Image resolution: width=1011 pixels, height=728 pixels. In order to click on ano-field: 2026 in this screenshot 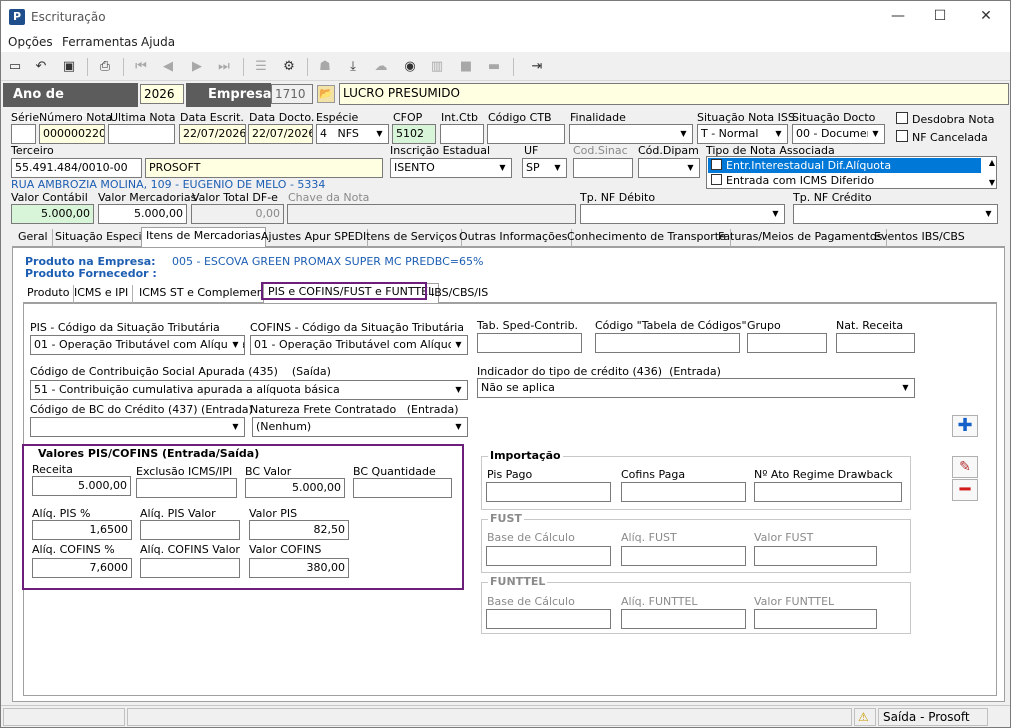, I will do `click(162, 94)`.